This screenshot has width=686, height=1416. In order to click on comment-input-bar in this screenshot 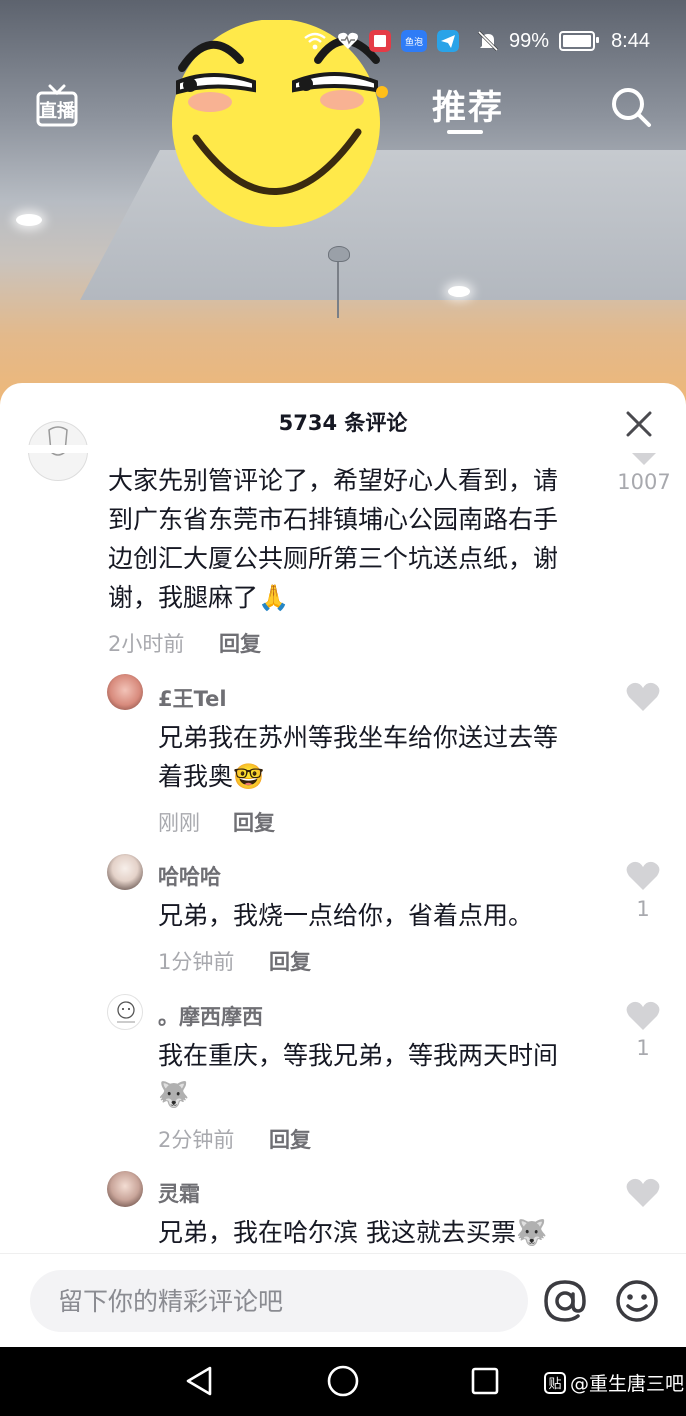, I will do `click(343, 1300)`.